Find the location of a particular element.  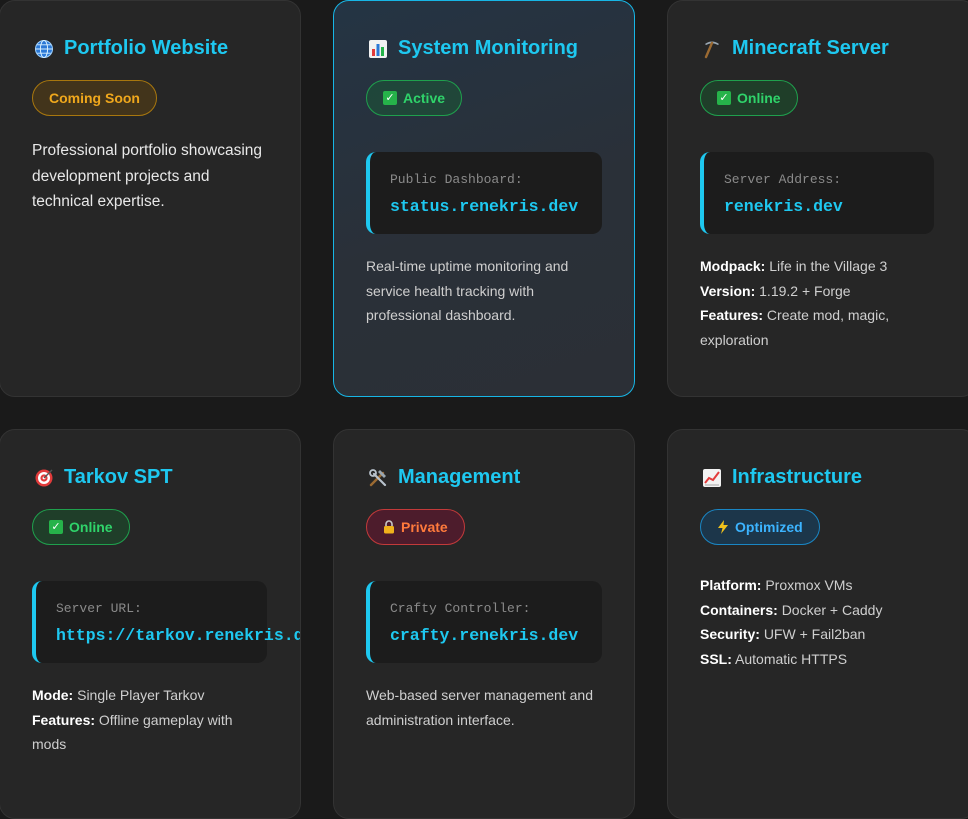

code-block: Public Dashboard: status.renekris.dev is located at coordinates (484, 193).